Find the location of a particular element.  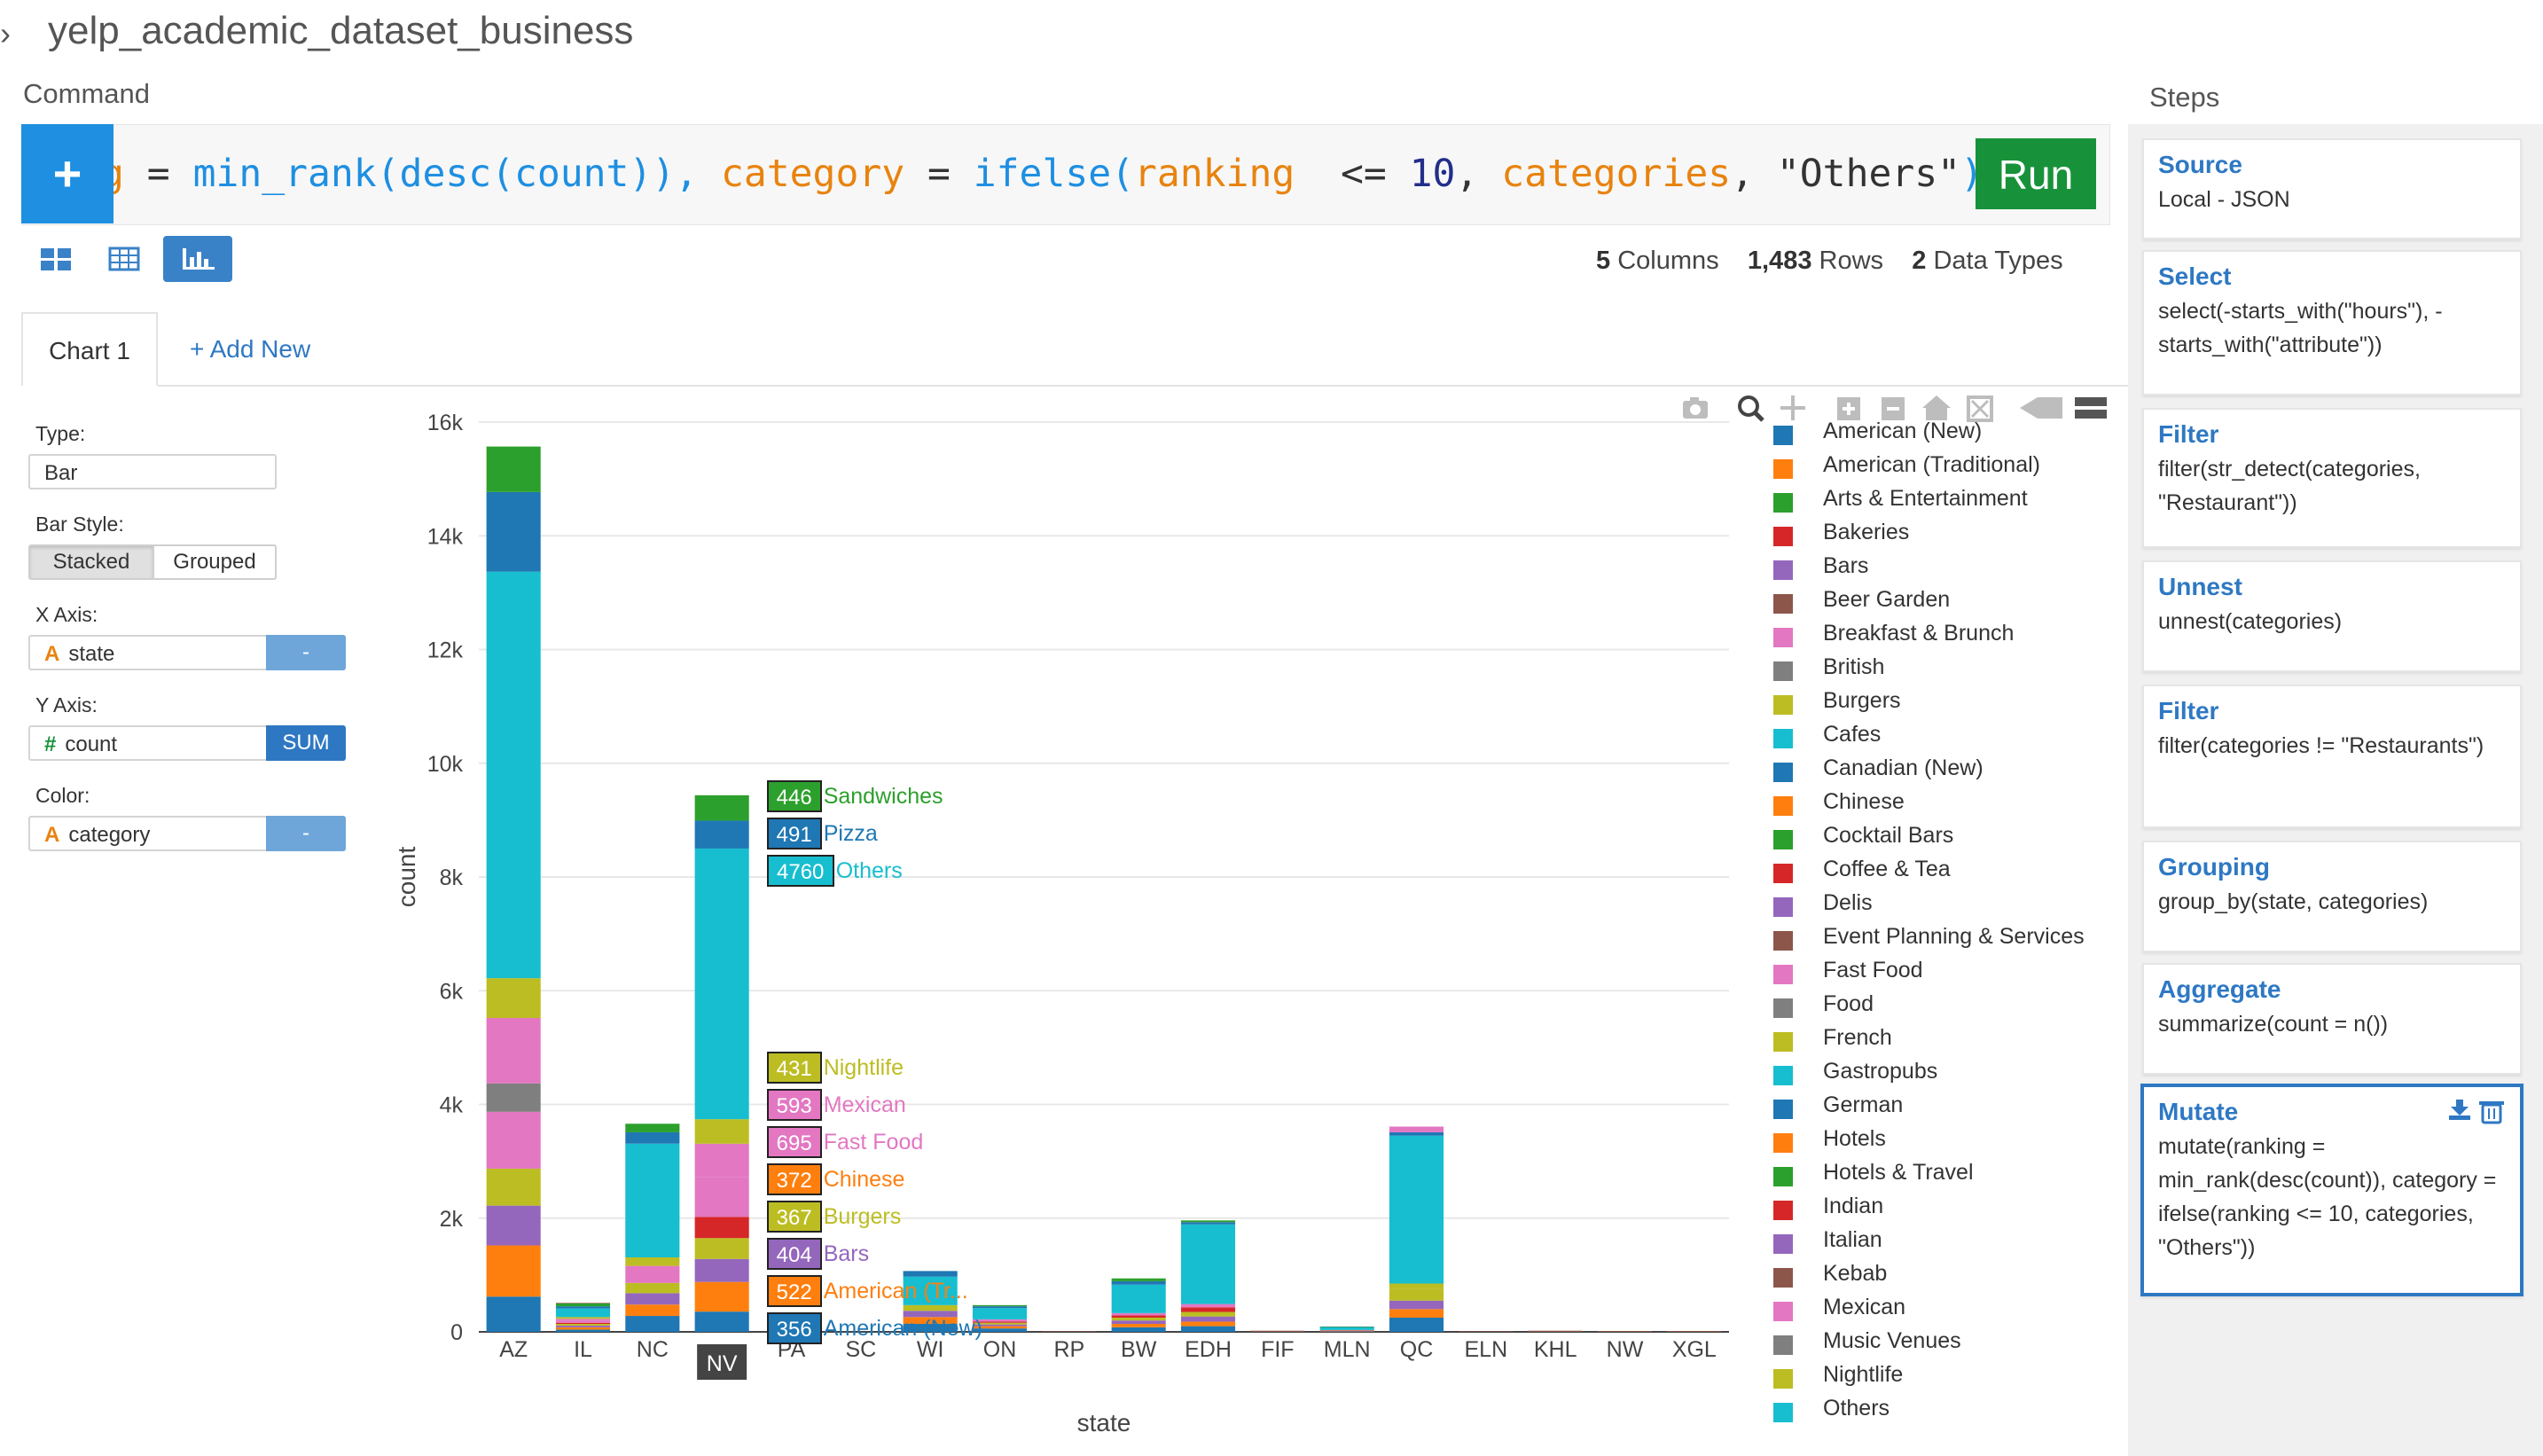

legend-item: Event Planning & Services is located at coordinates (1977, 939).